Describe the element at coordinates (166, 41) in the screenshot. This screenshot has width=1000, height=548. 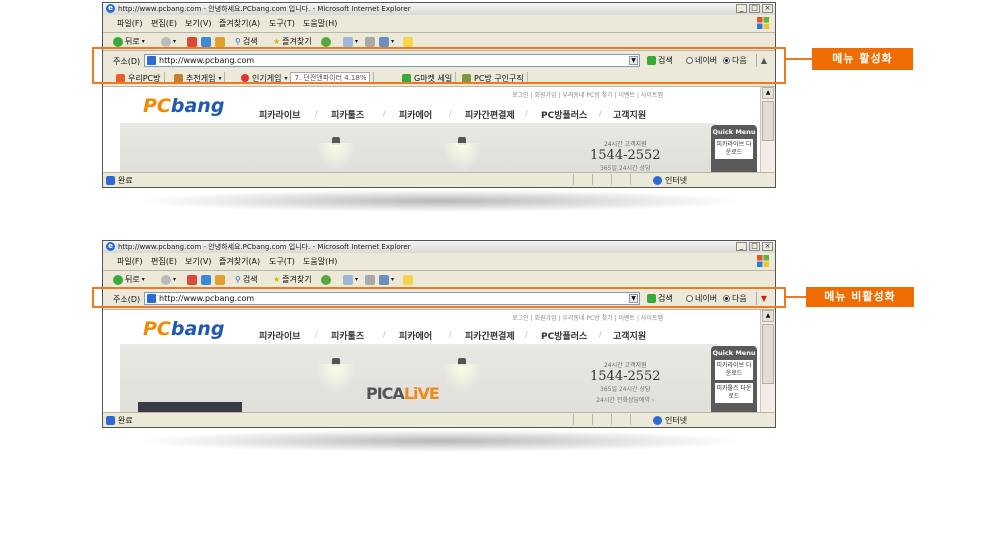
I see `forward-arrow-icon` at that location.